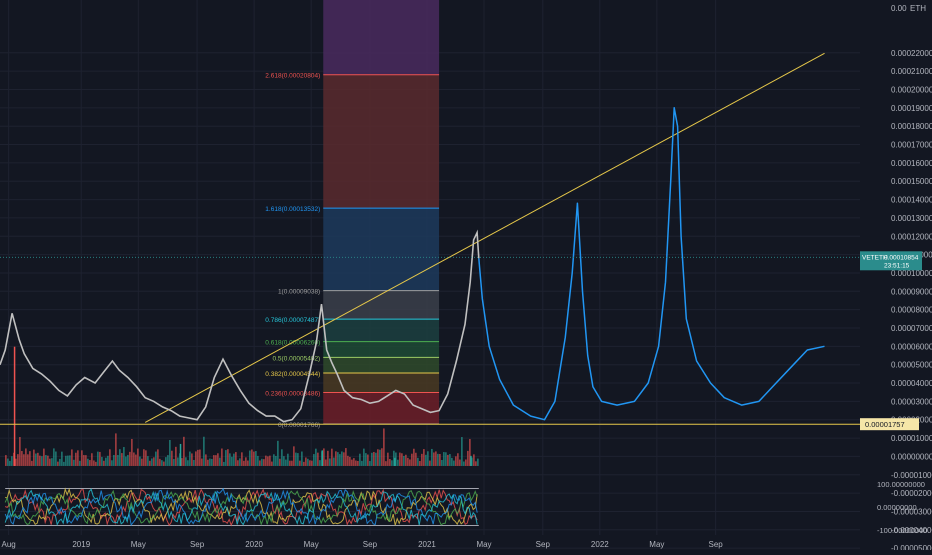 Image resolution: width=932 pixels, height=555 pixels. What do you see at coordinates (885, 424) in the screenshot?
I see `support-tag-value: 0.00001757` at bounding box center [885, 424].